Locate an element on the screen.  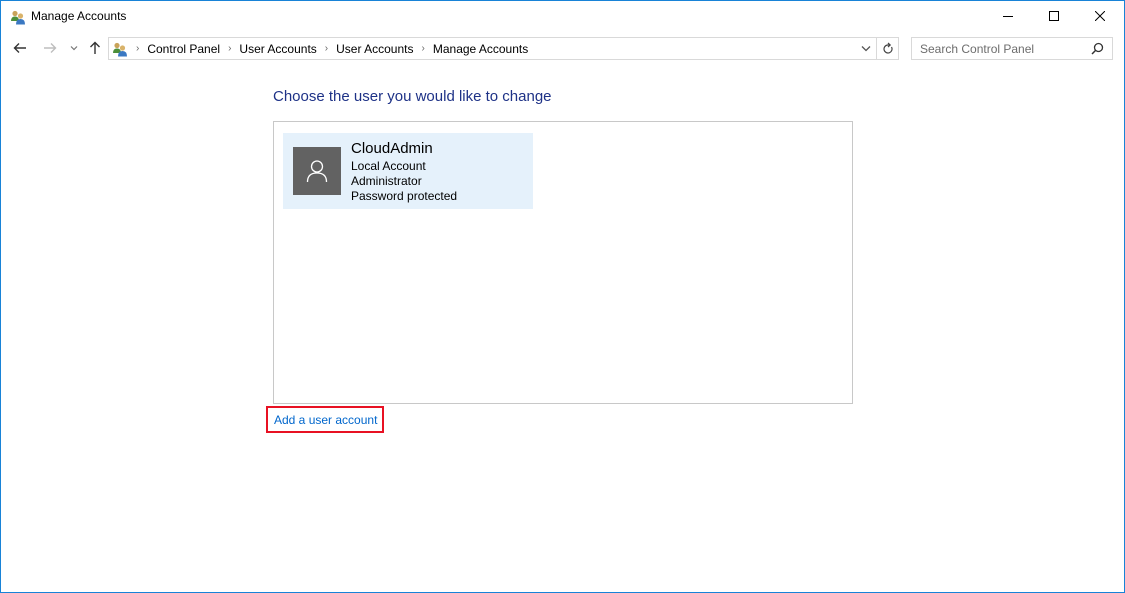
maximize-button is located at coordinates (1054, 16).